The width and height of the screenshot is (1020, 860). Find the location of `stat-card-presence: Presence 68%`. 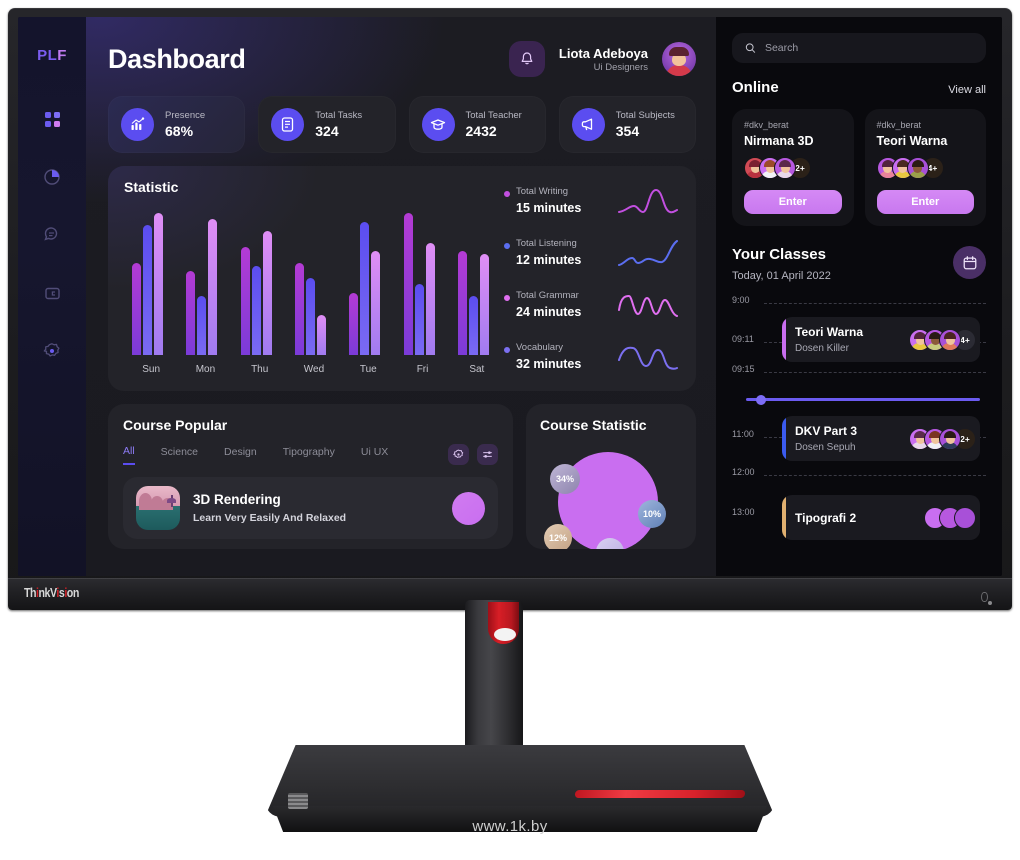

stat-card-presence: Presence 68% is located at coordinates (177, 124).